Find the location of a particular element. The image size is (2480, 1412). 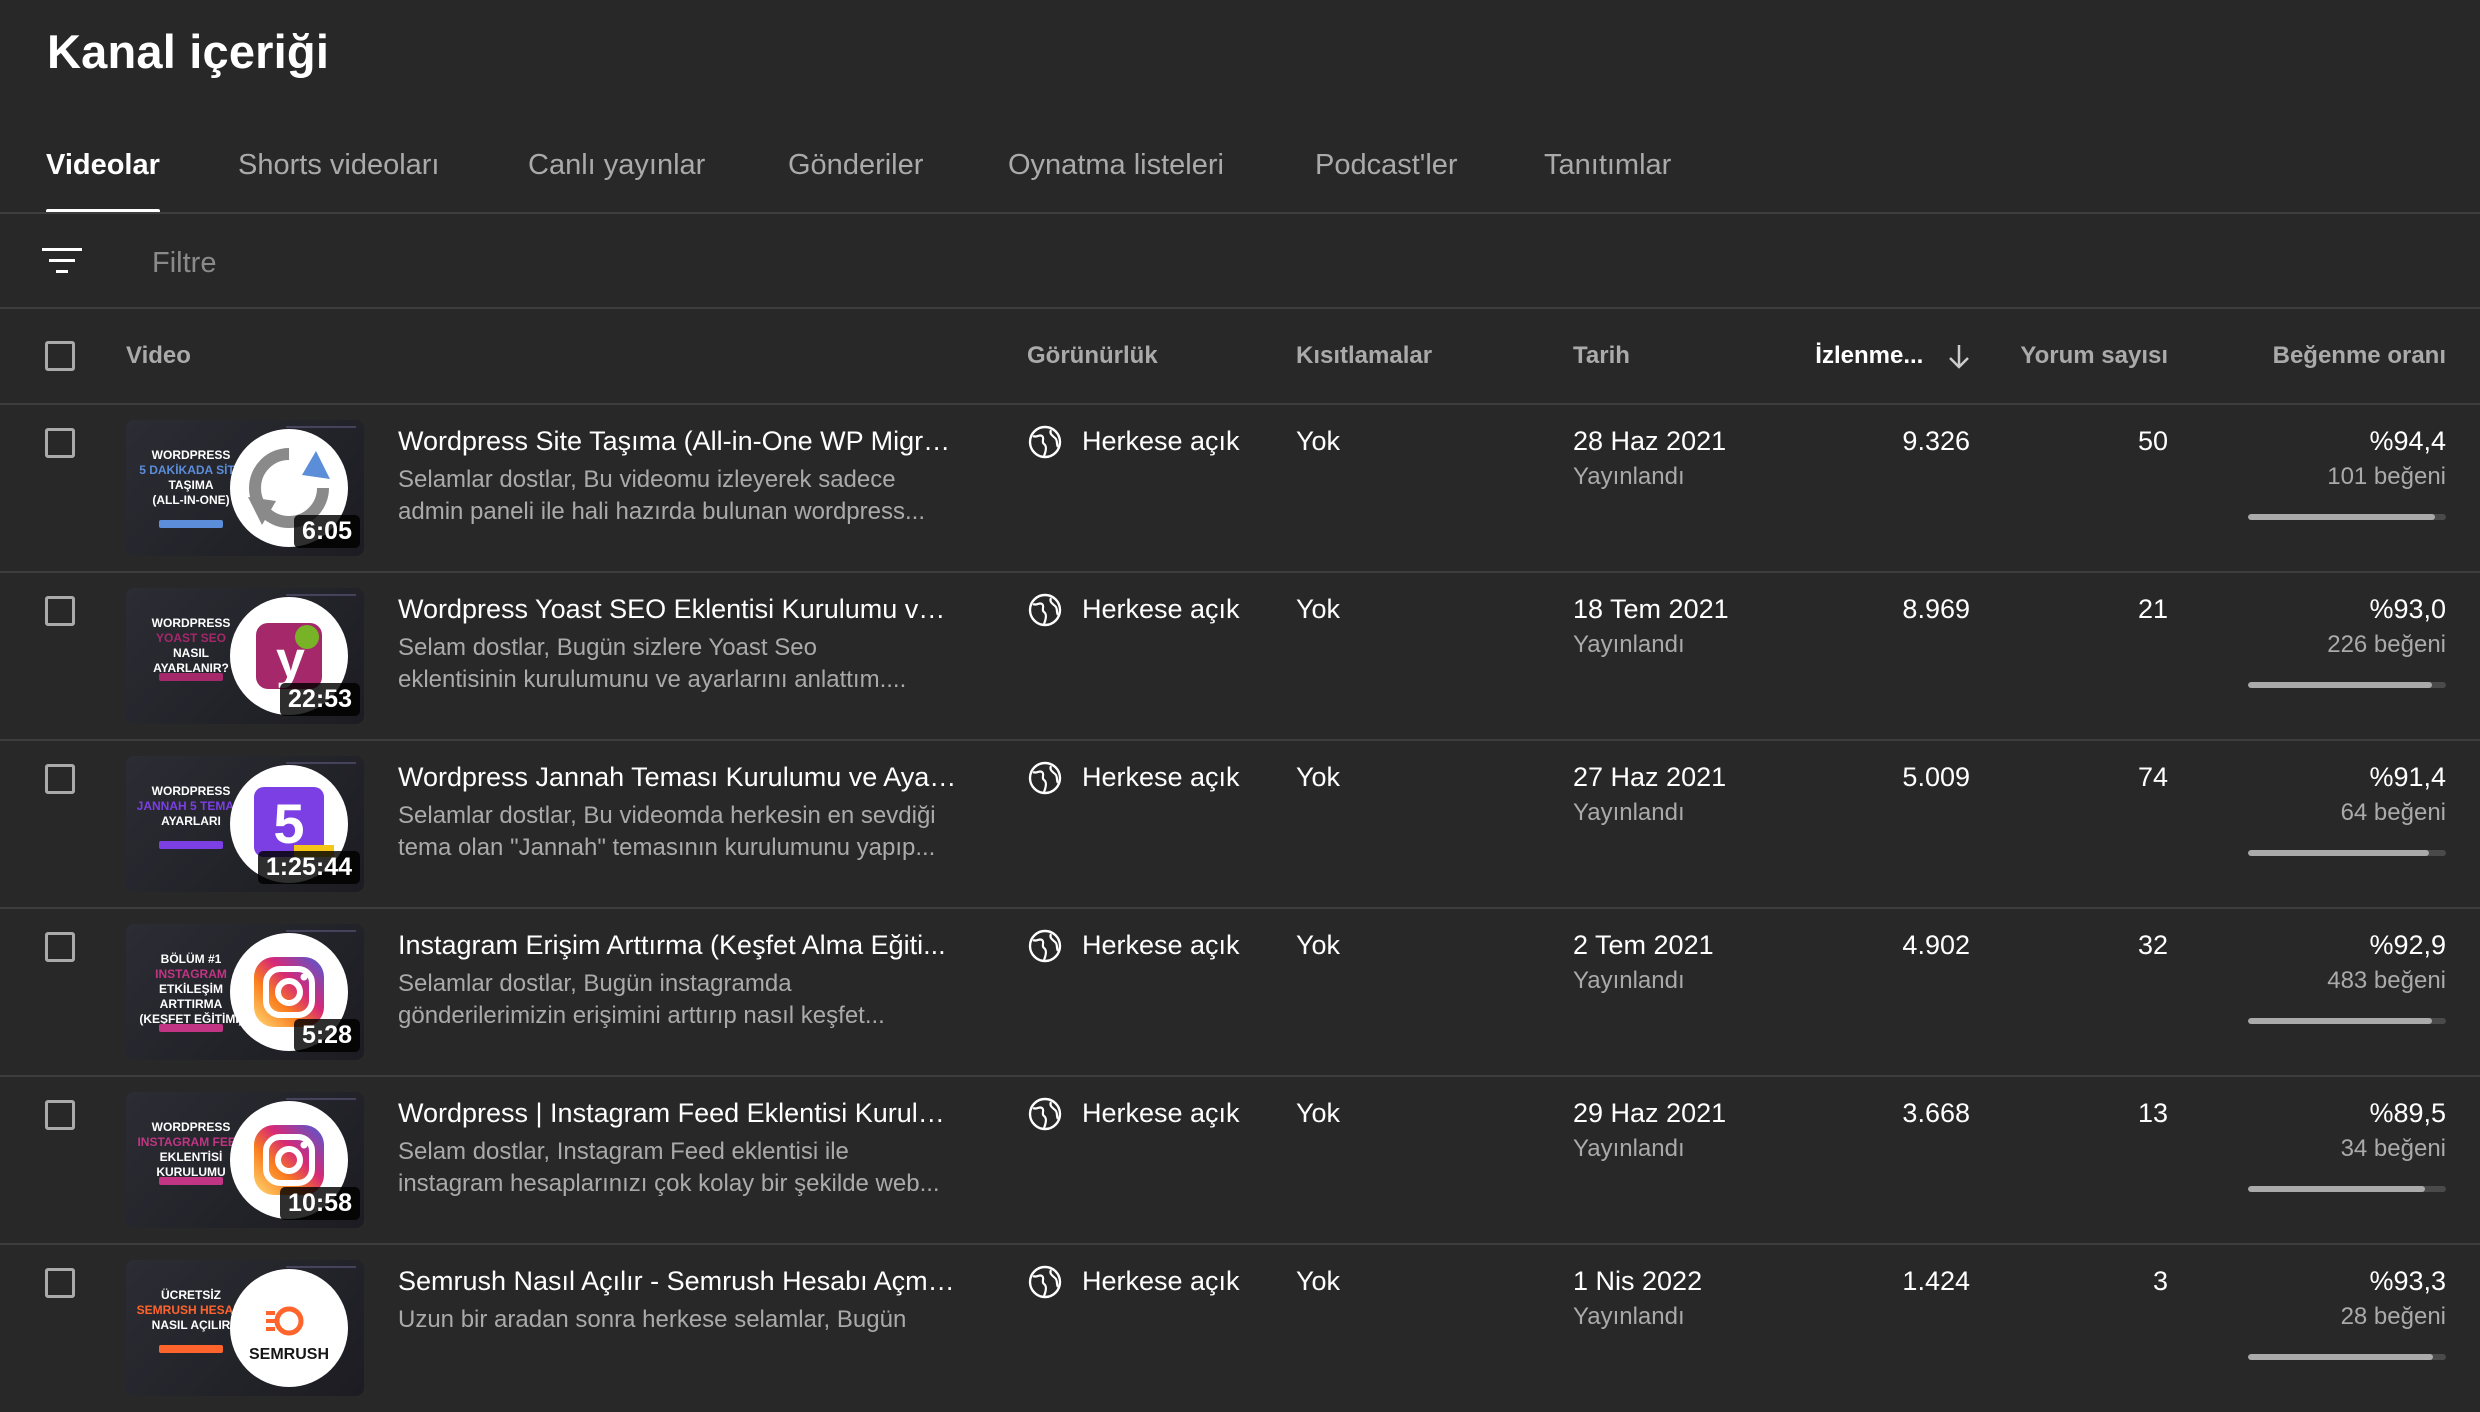

views-count: 5.009 is located at coordinates (1936, 777).